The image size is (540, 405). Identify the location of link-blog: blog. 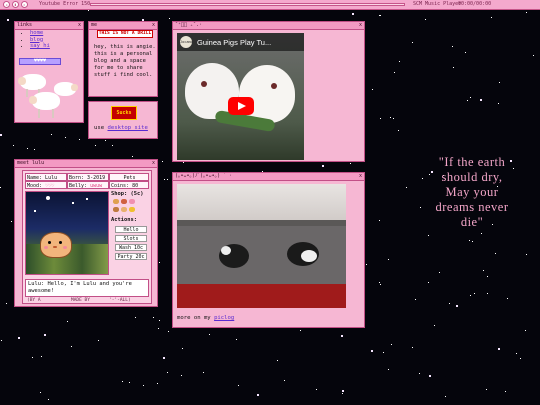
(36, 40).